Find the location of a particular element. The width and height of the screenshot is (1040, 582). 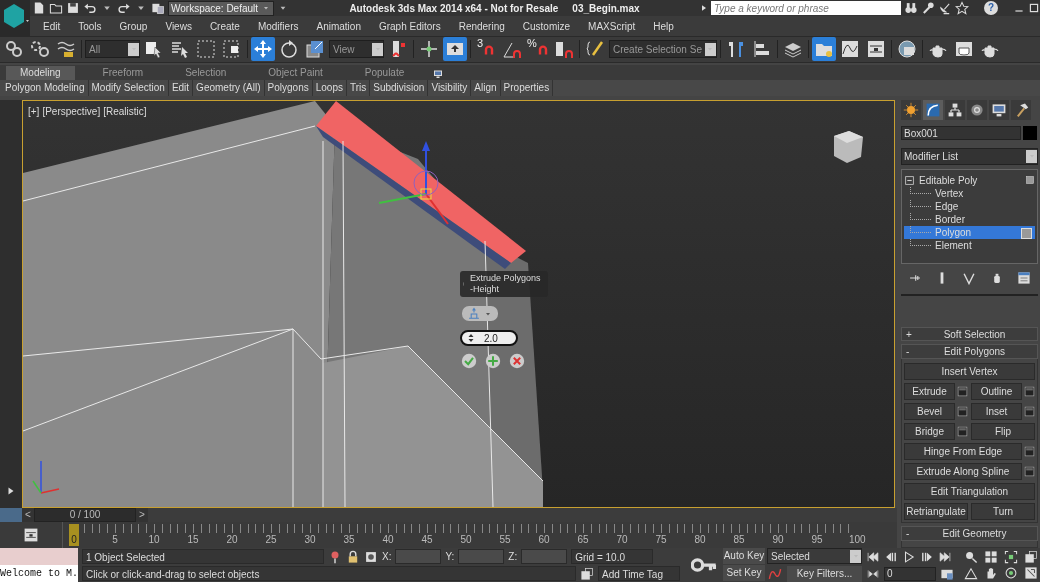

save-icon is located at coordinates (73, 8).